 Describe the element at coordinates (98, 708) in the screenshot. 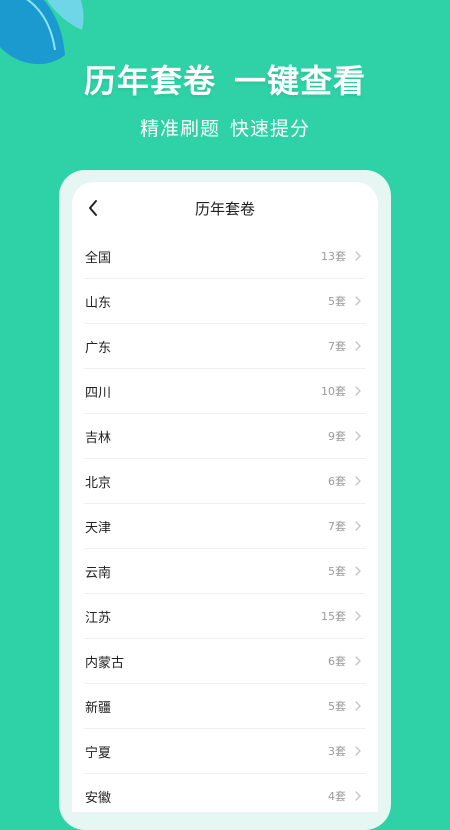

I see `region-name: 新疆` at that location.